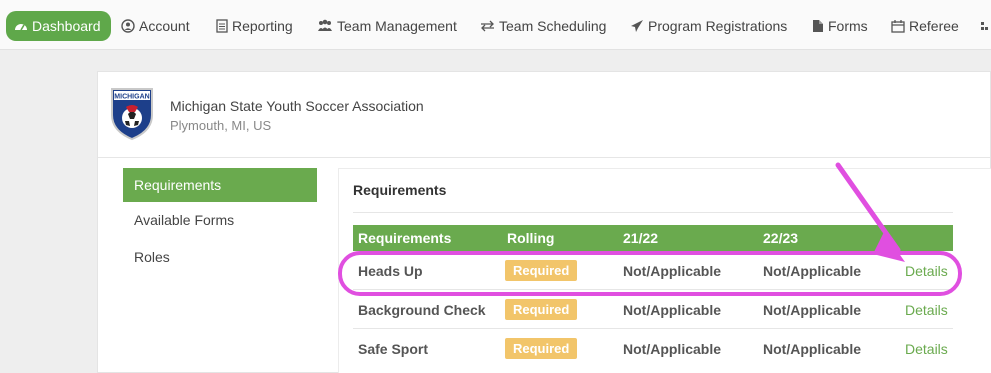 The image size is (991, 373). I want to click on users-icon, so click(325, 25).